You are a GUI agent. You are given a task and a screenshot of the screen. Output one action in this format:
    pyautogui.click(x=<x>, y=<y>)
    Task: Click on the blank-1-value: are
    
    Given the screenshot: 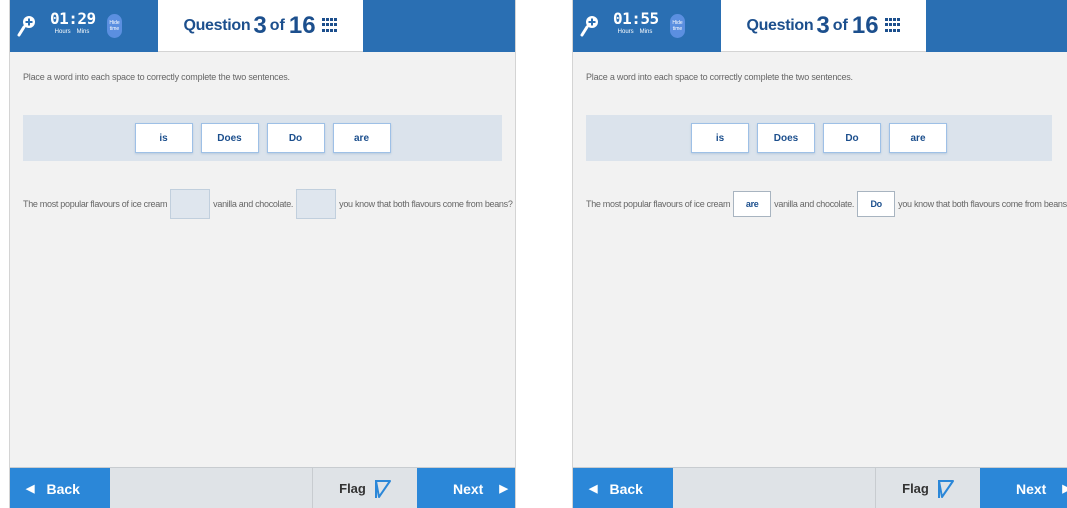 What is the action you would take?
    pyautogui.click(x=752, y=204)
    